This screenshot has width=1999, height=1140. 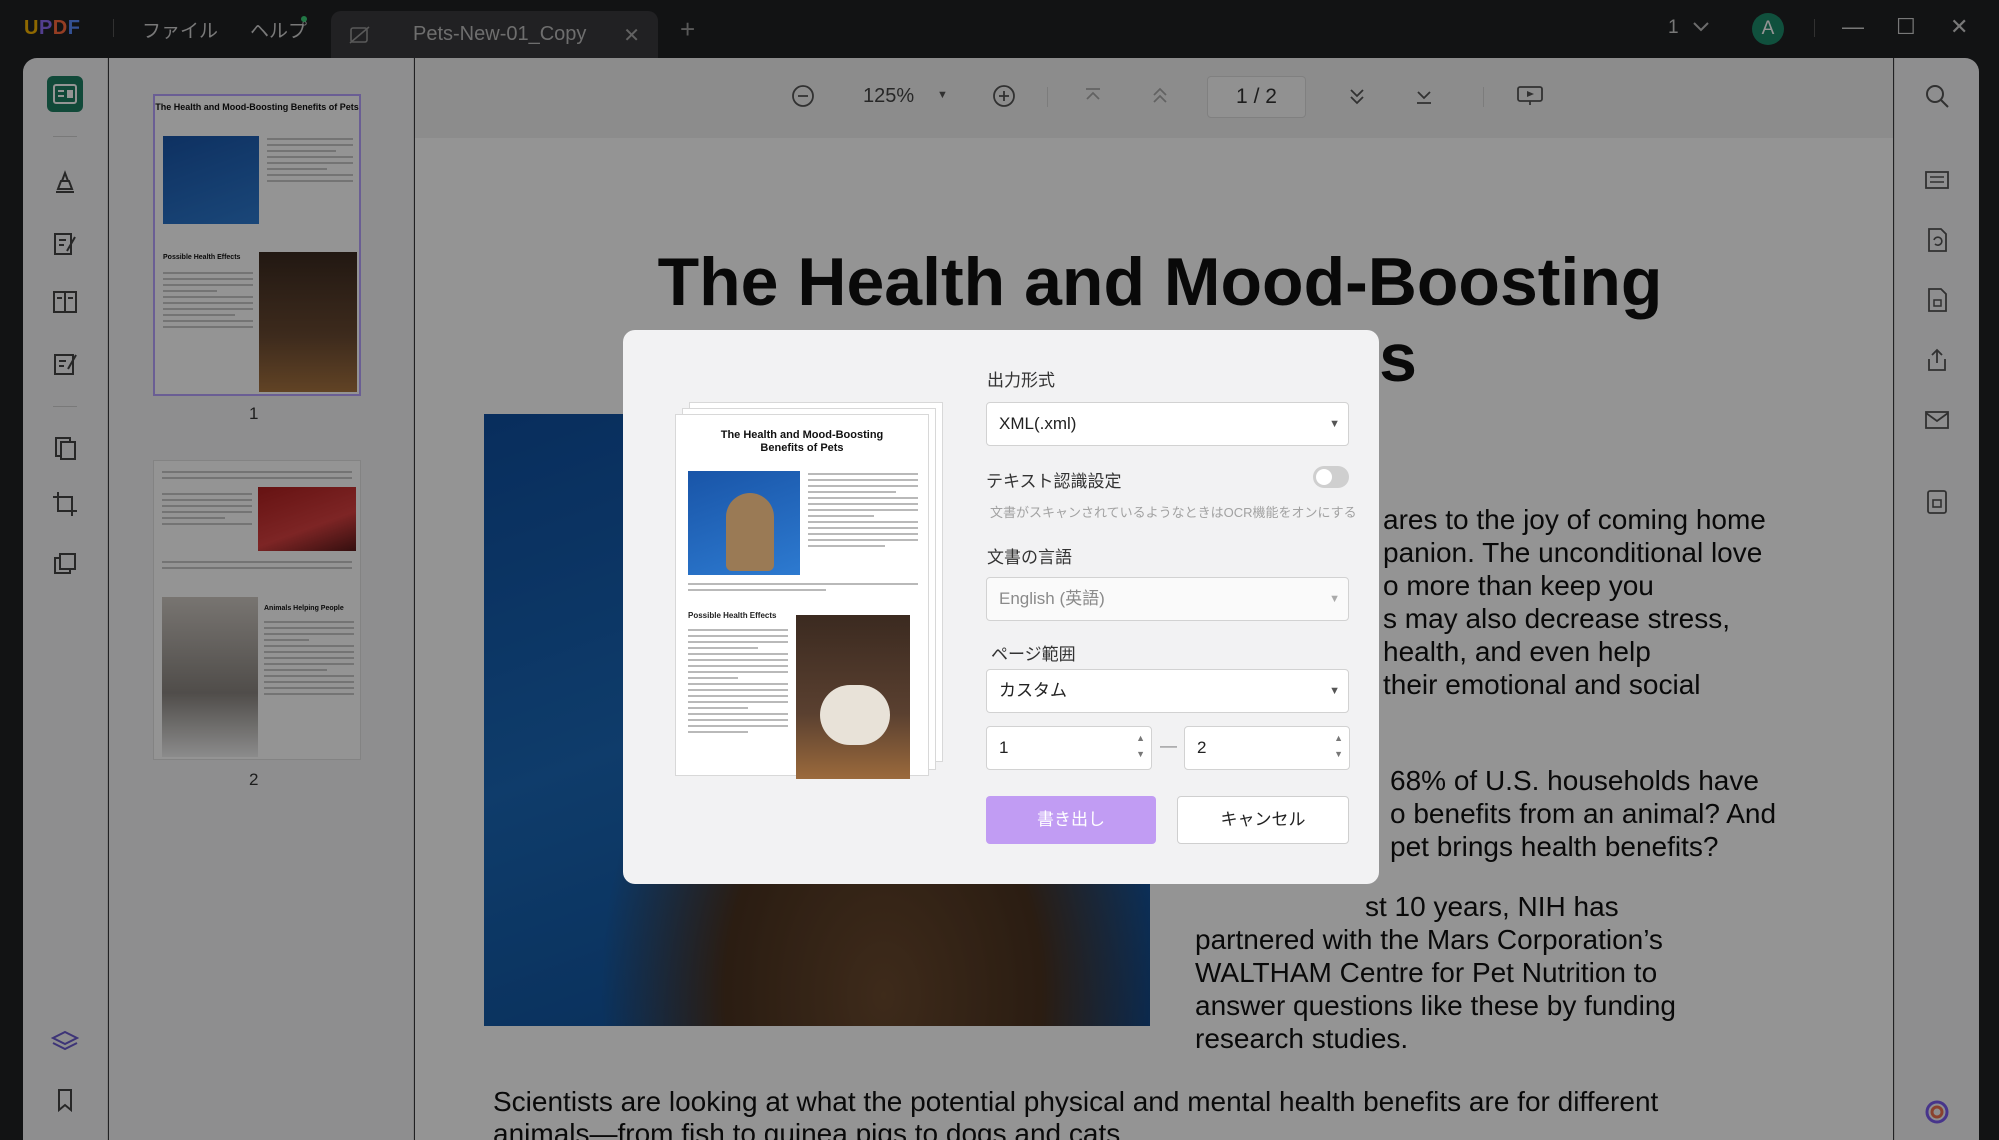 I want to click on ocr-hint: 文書がスキャンされているようなときはOCR機能をオンにする, so click(x=1173, y=512).